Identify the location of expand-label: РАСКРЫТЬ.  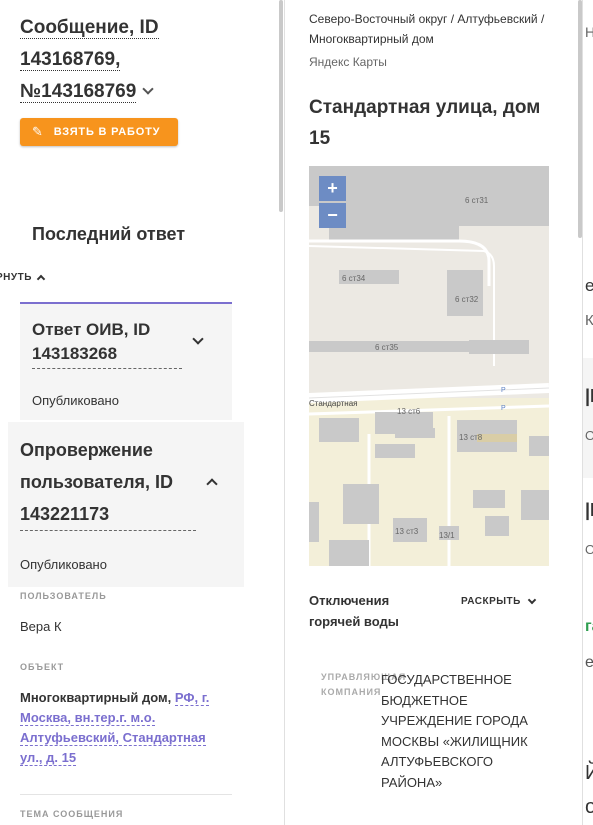
(491, 601).